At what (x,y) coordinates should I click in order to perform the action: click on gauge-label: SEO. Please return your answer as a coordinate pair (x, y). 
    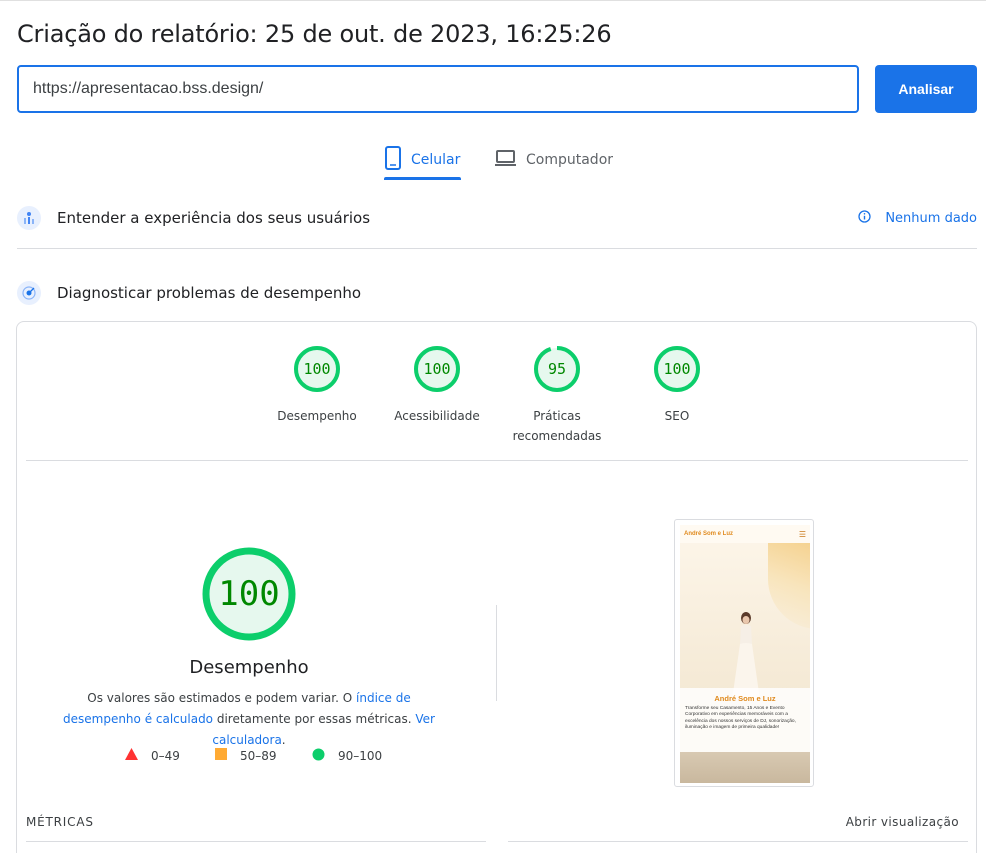
    Looking at the image, I should click on (677, 416).